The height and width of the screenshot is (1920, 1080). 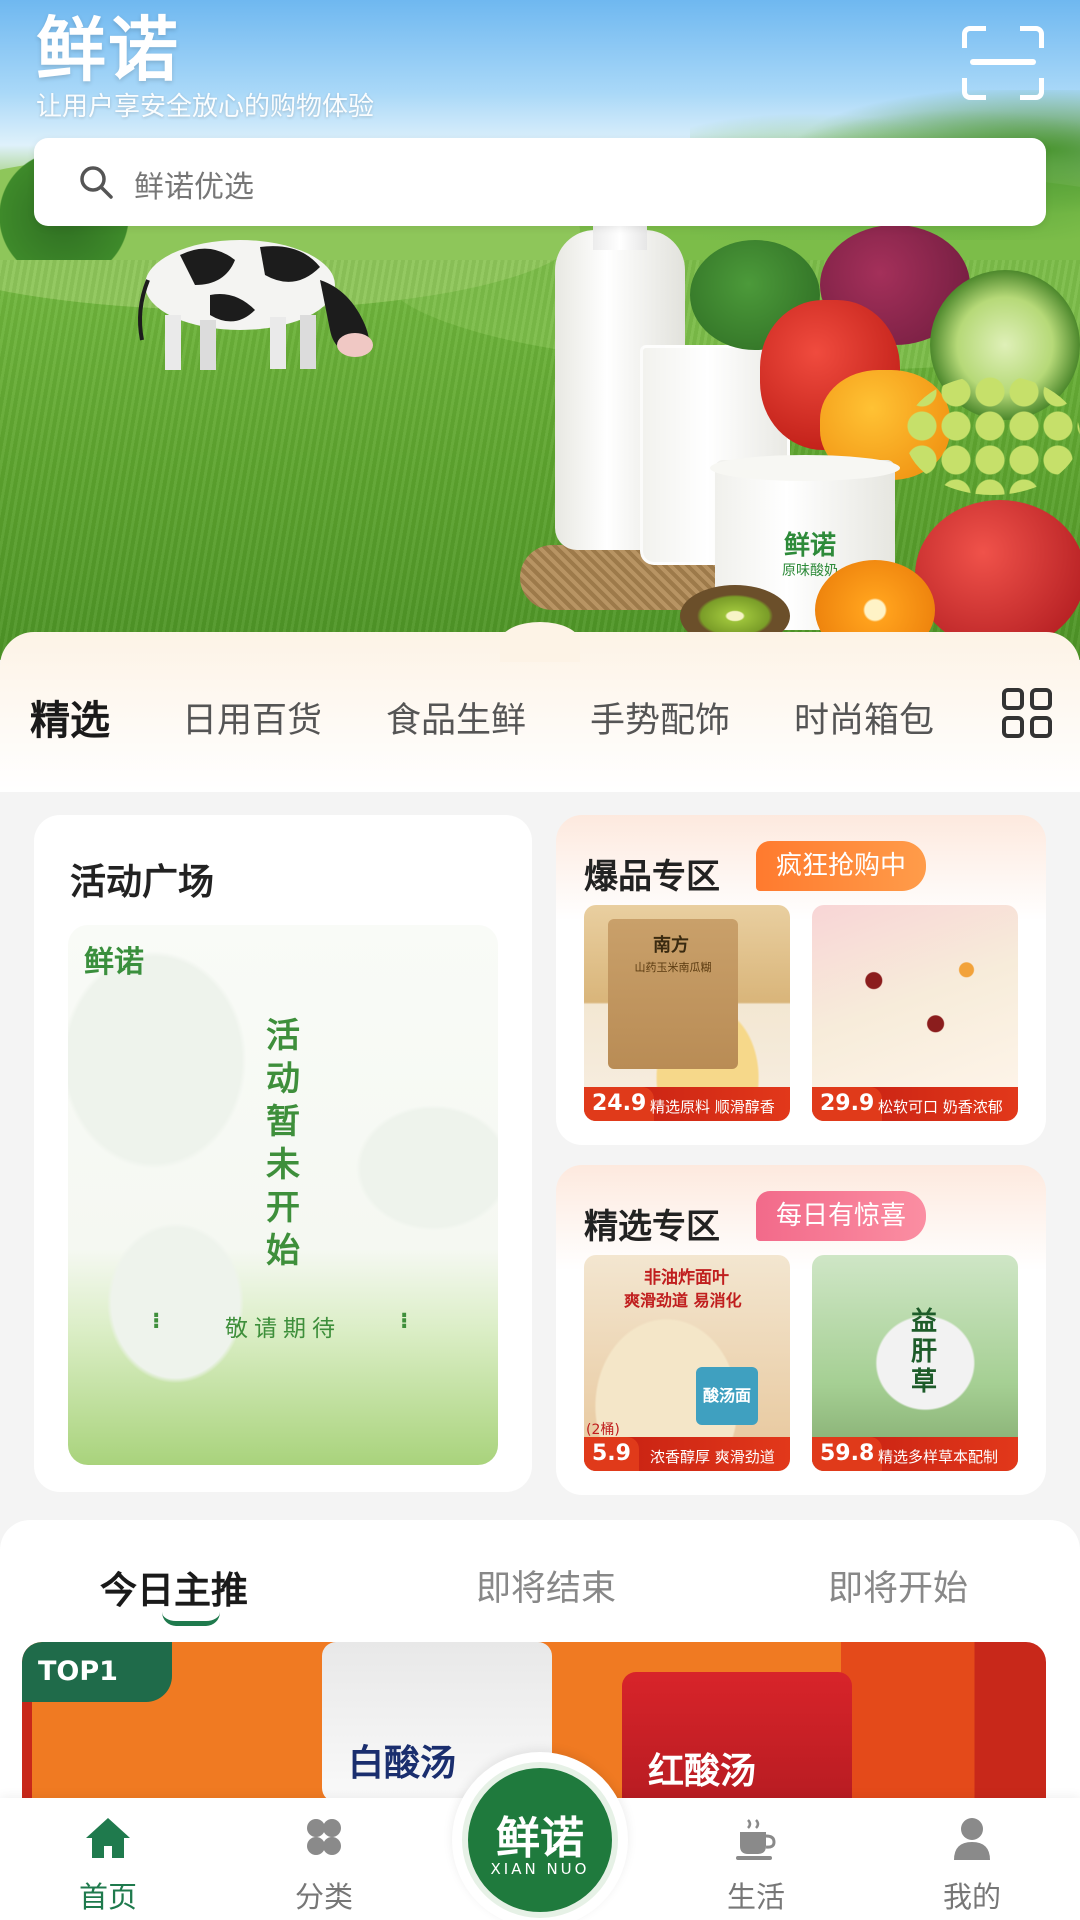 I want to click on activity-title: 活动广场, so click(x=142, y=882).